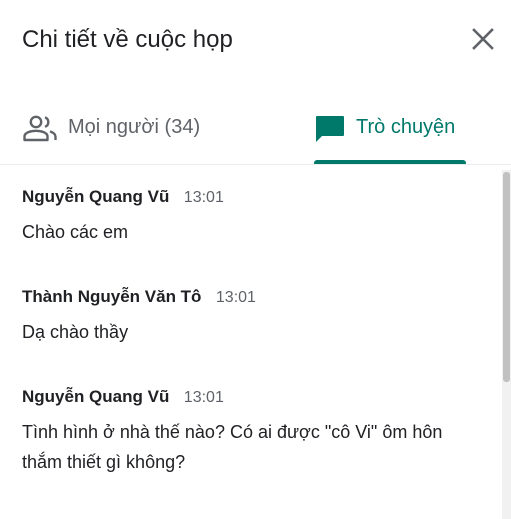 The image size is (511, 519). What do you see at coordinates (134, 127) in the screenshot?
I see `tab-people-label: Mọi người (34)` at bounding box center [134, 127].